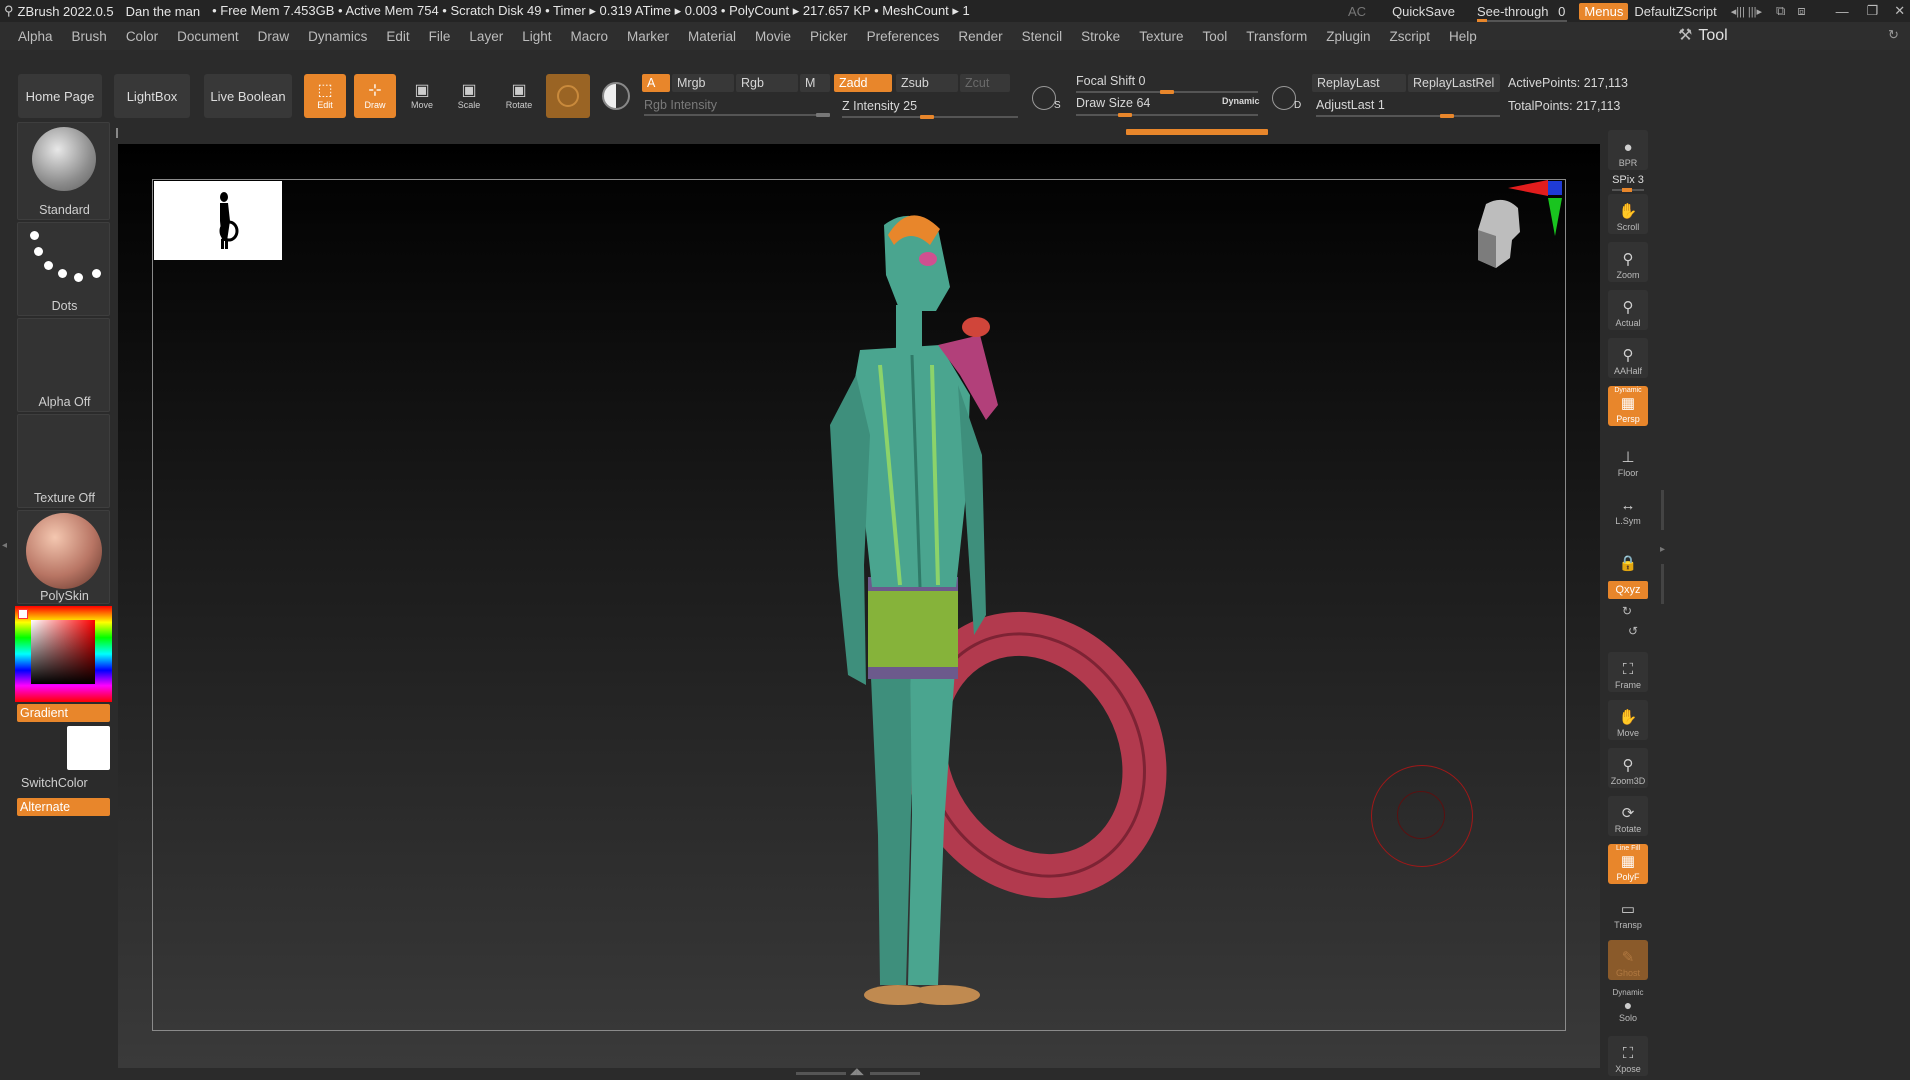 The width and height of the screenshot is (1910, 1080). What do you see at coordinates (536, 36) in the screenshot?
I see `menu-light: Light` at bounding box center [536, 36].